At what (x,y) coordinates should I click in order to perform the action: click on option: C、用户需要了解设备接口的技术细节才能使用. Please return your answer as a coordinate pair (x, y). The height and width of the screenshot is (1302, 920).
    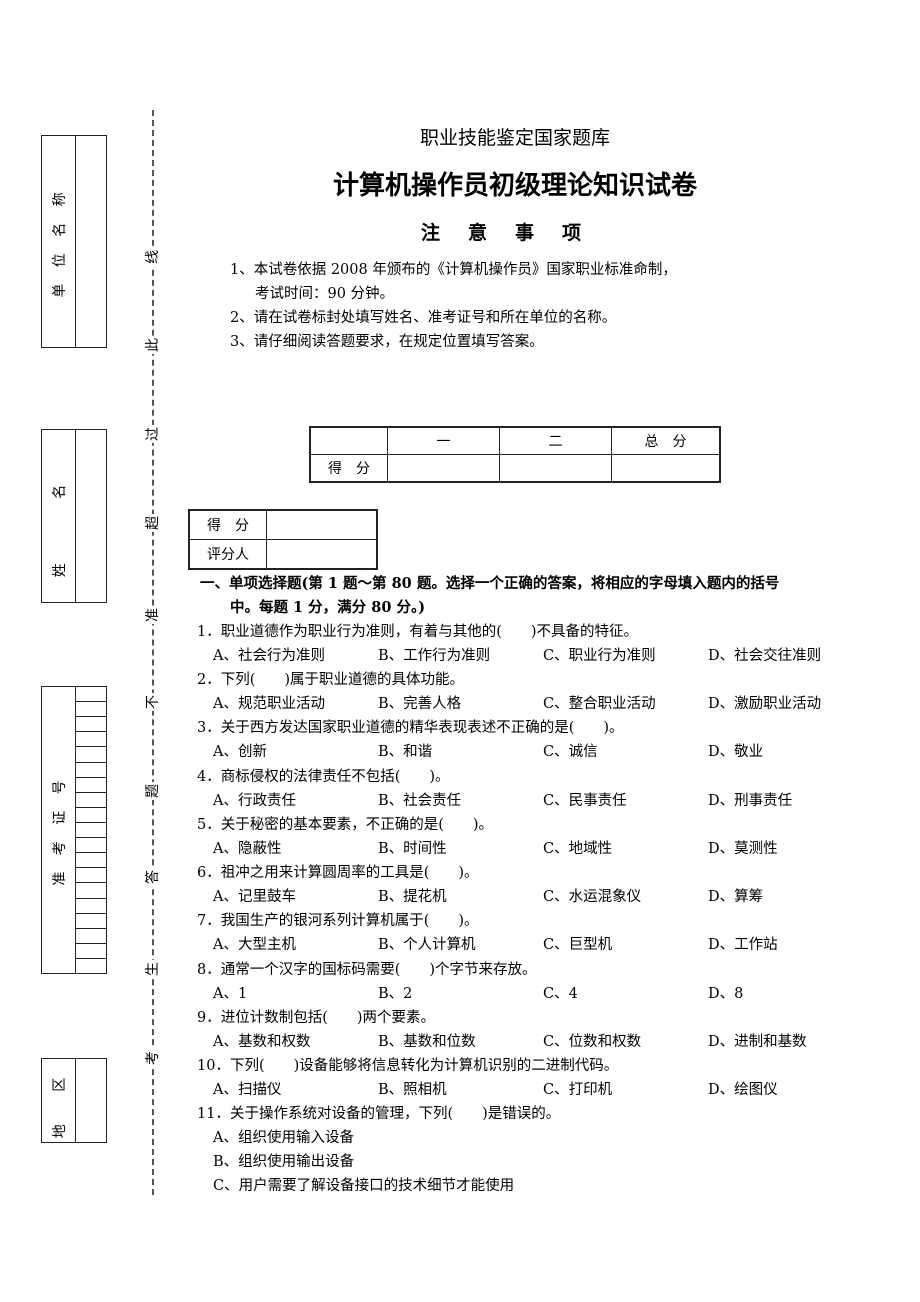
    Looking at the image, I should click on (363, 1186).